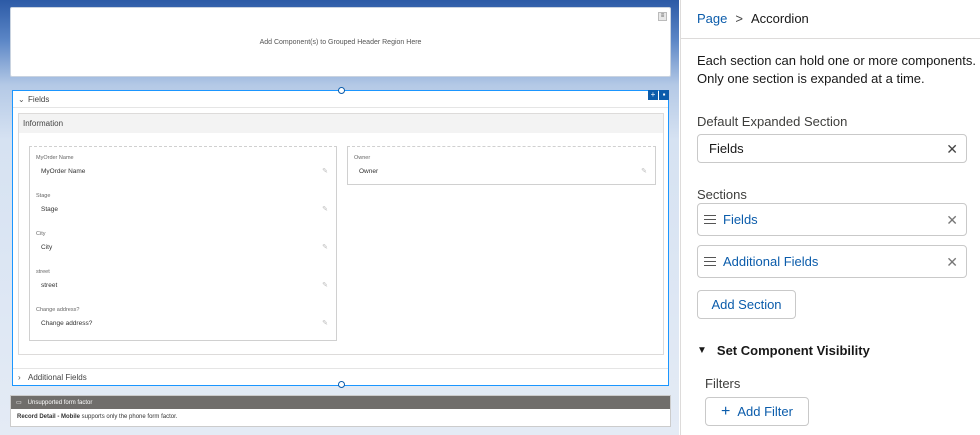 The height and width of the screenshot is (435, 980). Describe the element at coordinates (43, 272) in the screenshot. I see `field-label: street` at that location.